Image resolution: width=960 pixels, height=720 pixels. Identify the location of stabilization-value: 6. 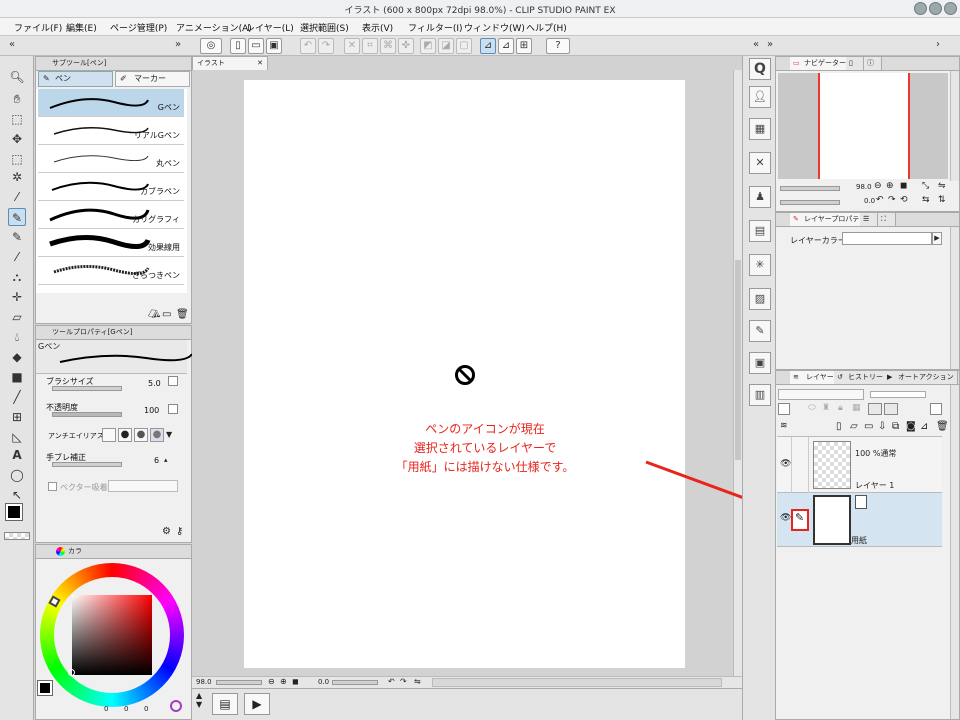
(156, 460).